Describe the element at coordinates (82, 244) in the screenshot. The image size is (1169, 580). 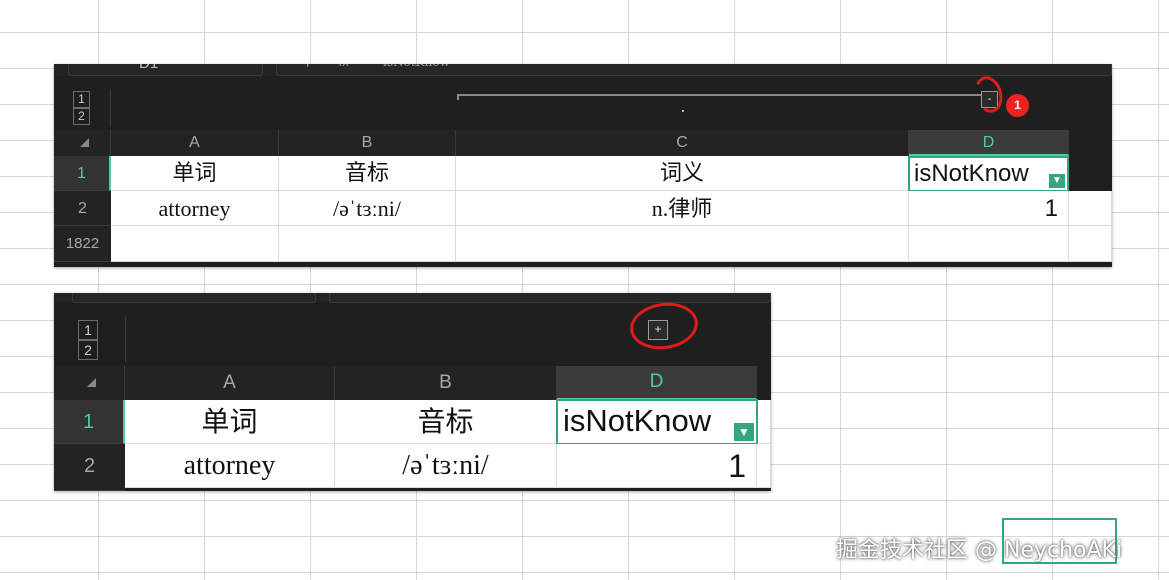
I see `row-header-1822: 1822` at that location.